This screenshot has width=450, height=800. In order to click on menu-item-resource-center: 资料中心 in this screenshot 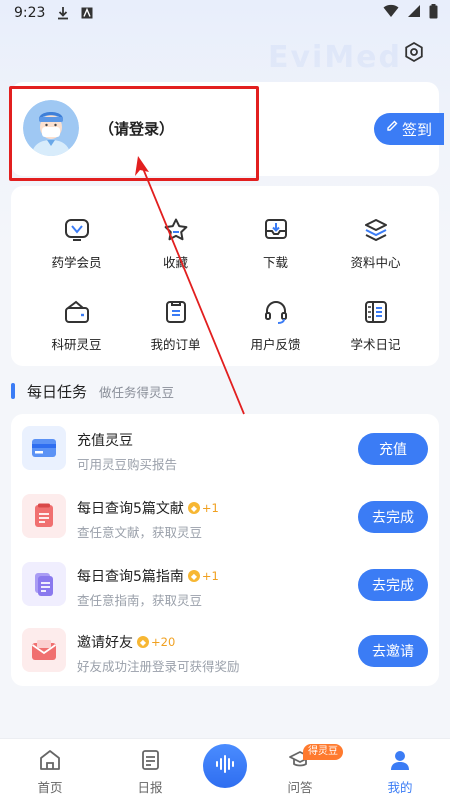, I will do `click(375, 234)`.